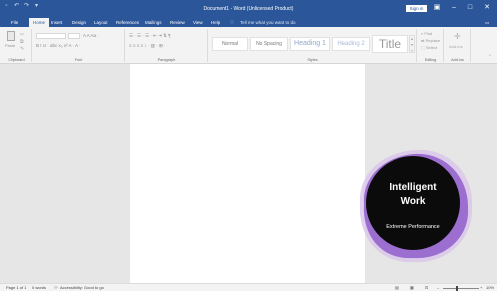 This screenshot has height=291, width=497. I want to click on clipboard-group: Paste ✂ ⧉ ✎ Clipboard, so click(17, 45).